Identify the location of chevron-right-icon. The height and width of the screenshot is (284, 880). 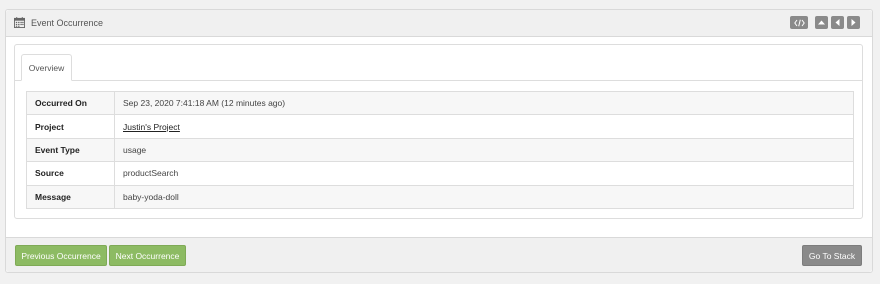
(853, 22).